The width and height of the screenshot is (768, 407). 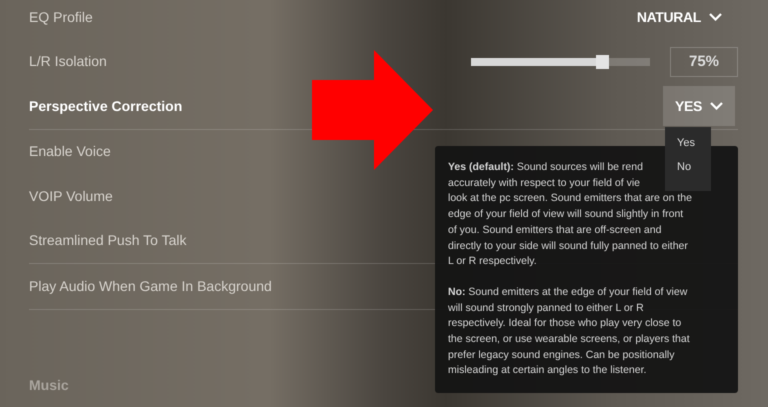 I want to click on value-field: 75%, so click(x=704, y=61).